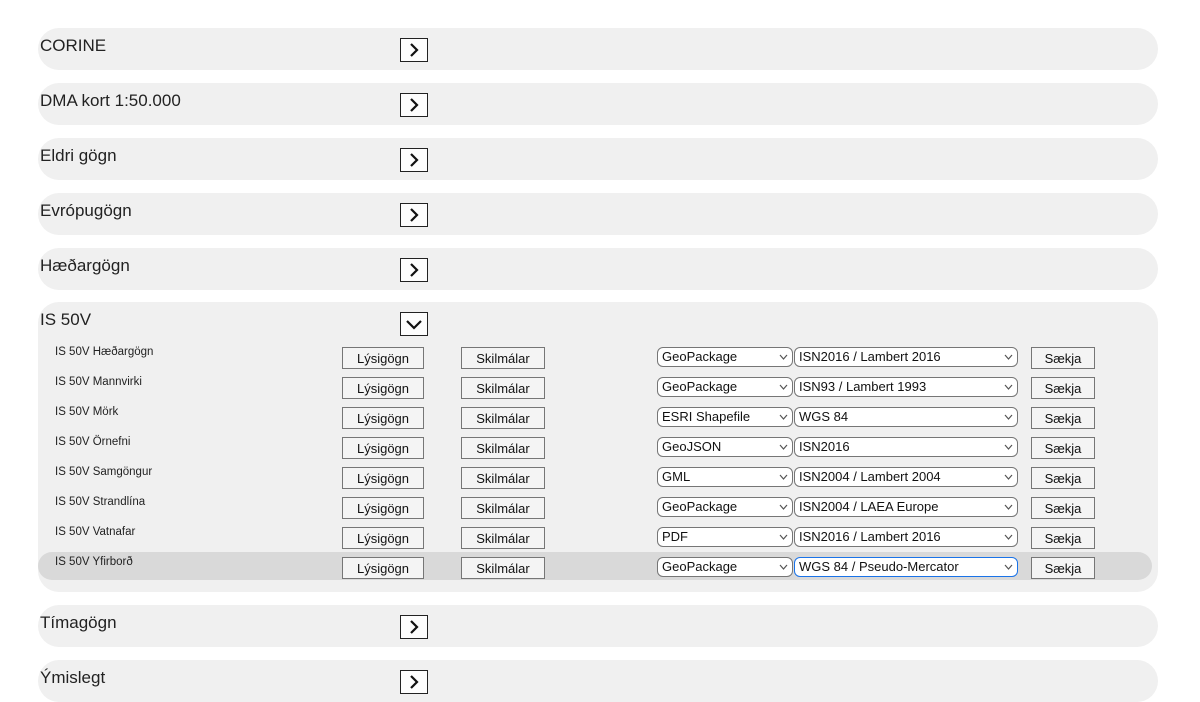 The image size is (1200, 702). What do you see at coordinates (725, 477) in the screenshot?
I see `format-select: GML` at bounding box center [725, 477].